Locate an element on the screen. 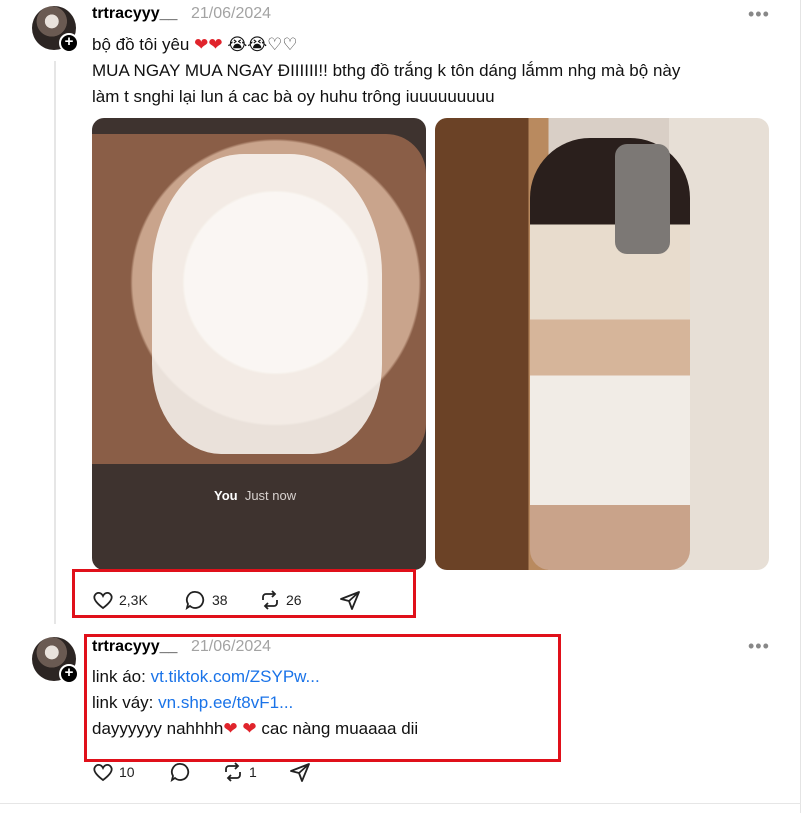  repost-button: 26 is located at coordinates (280, 600).